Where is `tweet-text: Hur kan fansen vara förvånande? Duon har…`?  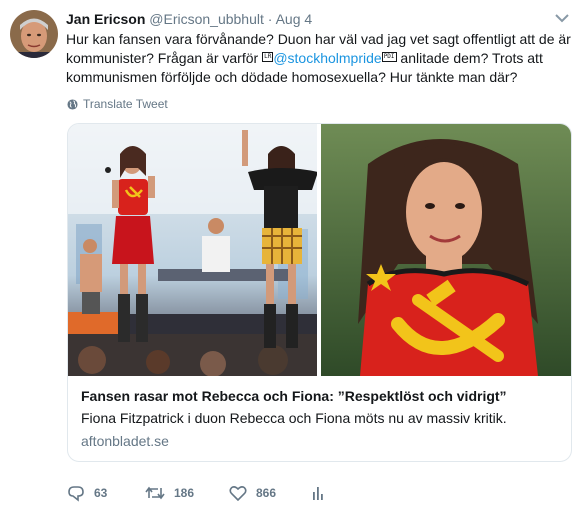 tweet-text: Hur kan fansen vara förvånande? Duon har… is located at coordinates (321, 58).